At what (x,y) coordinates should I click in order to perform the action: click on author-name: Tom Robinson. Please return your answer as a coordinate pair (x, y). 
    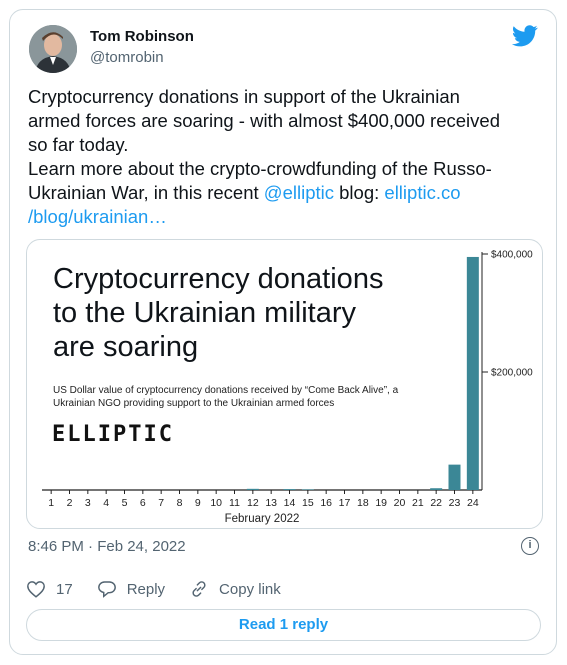
    Looking at the image, I should click on (142, 36).